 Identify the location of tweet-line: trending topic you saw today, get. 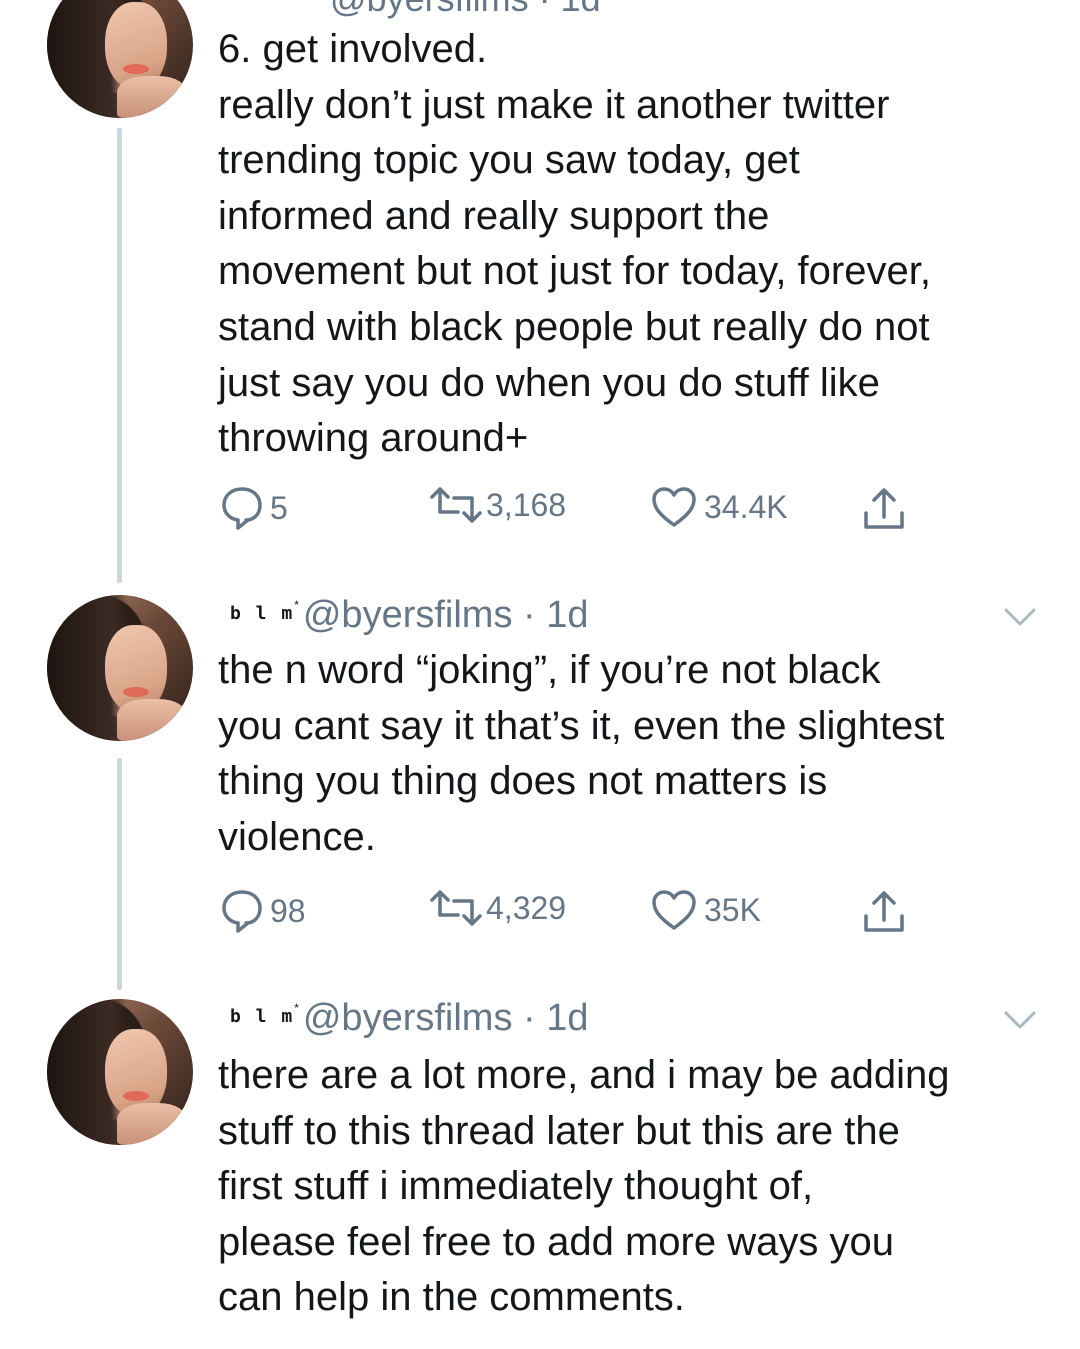
(509, 160).